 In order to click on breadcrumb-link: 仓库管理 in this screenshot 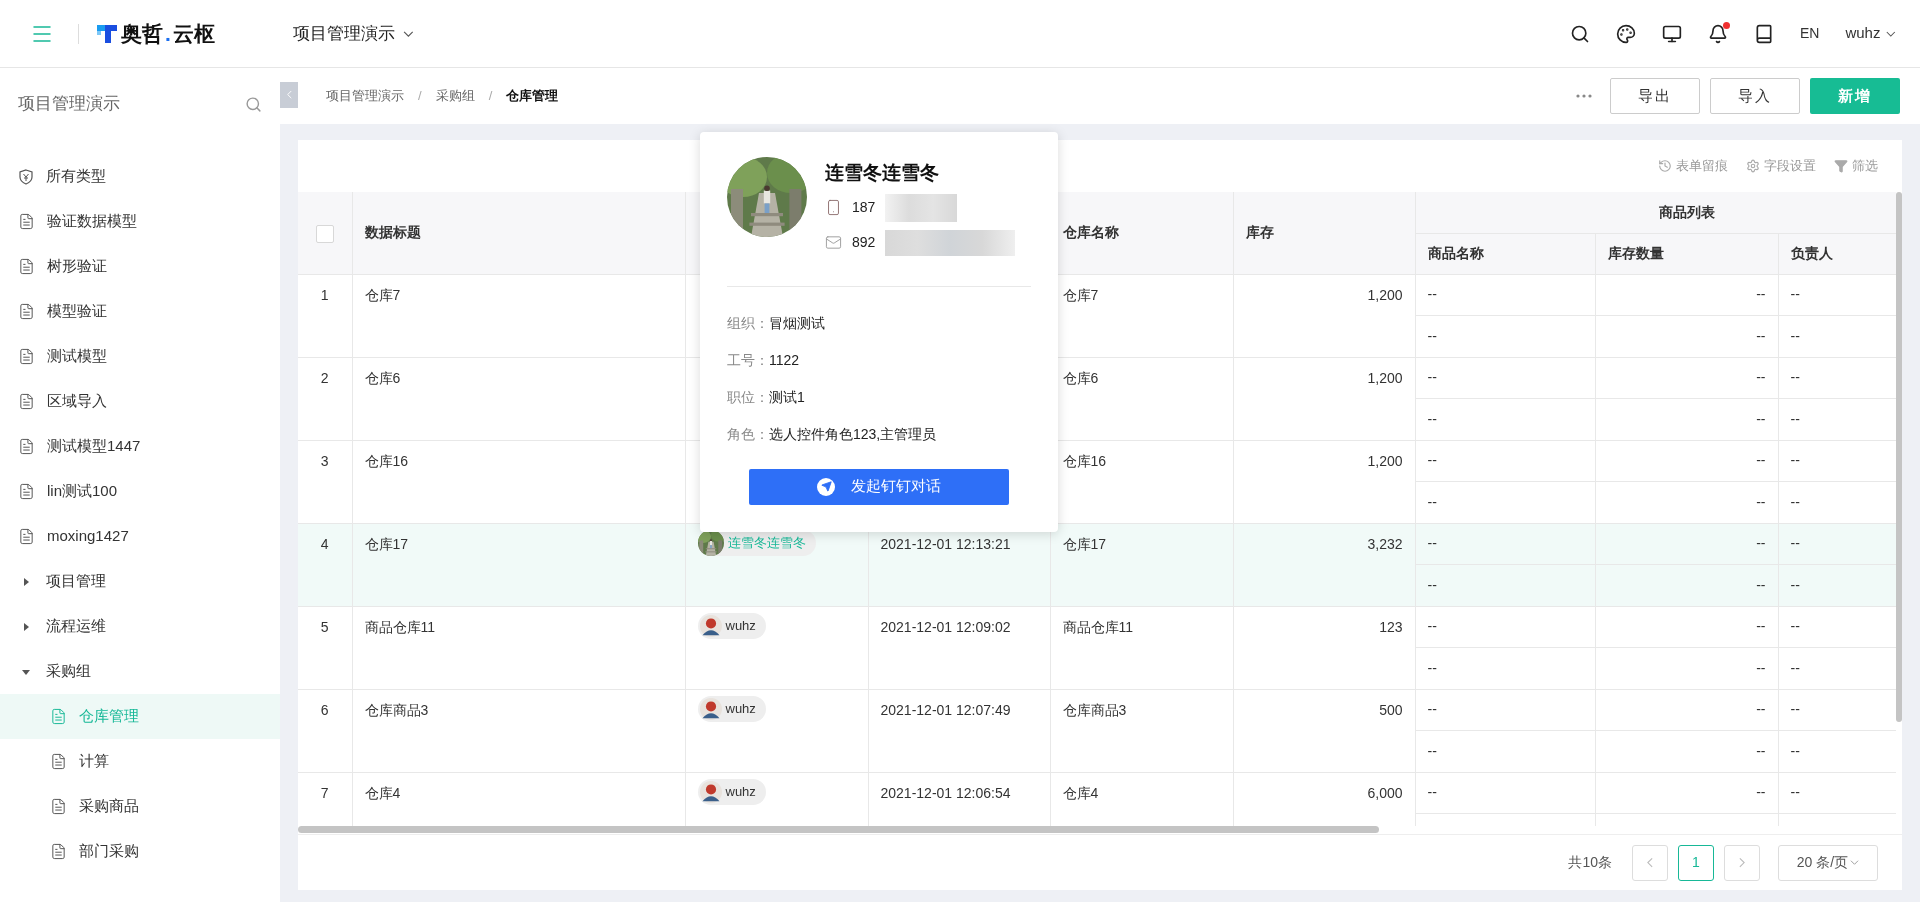, I will do `click(532, 96)`.